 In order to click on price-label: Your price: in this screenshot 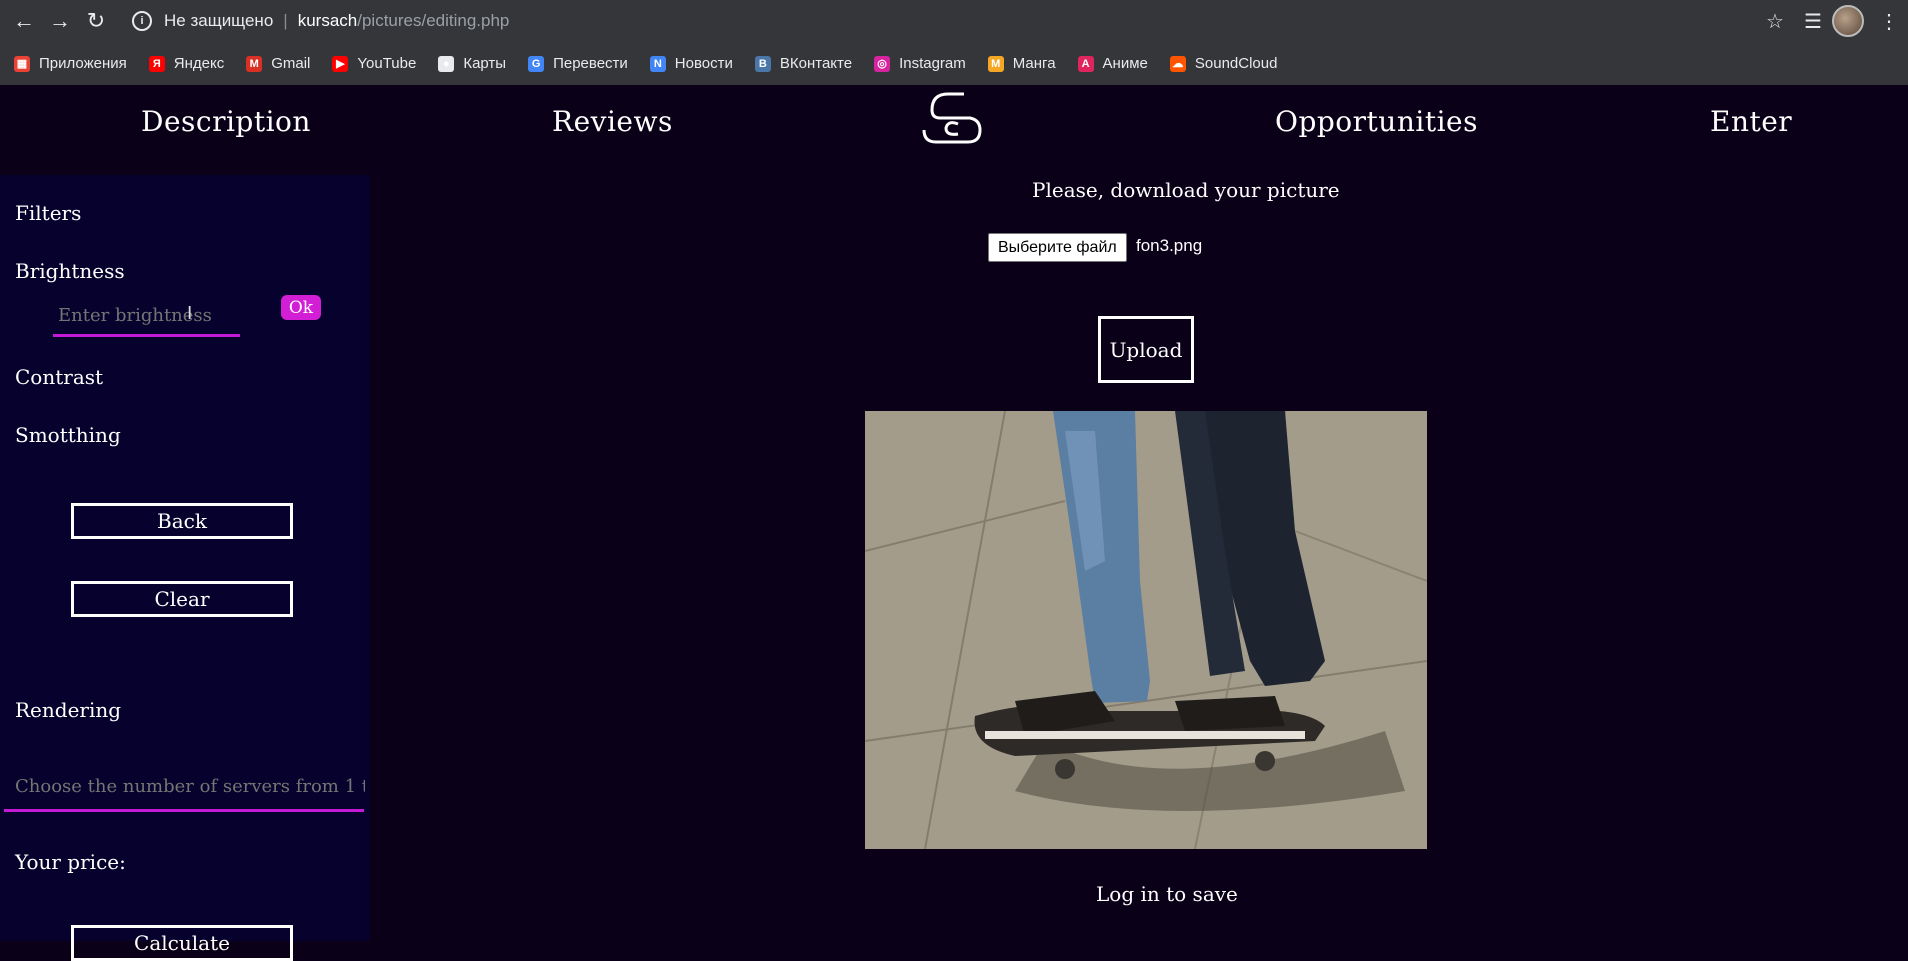, I will do `click(70, 862)`.